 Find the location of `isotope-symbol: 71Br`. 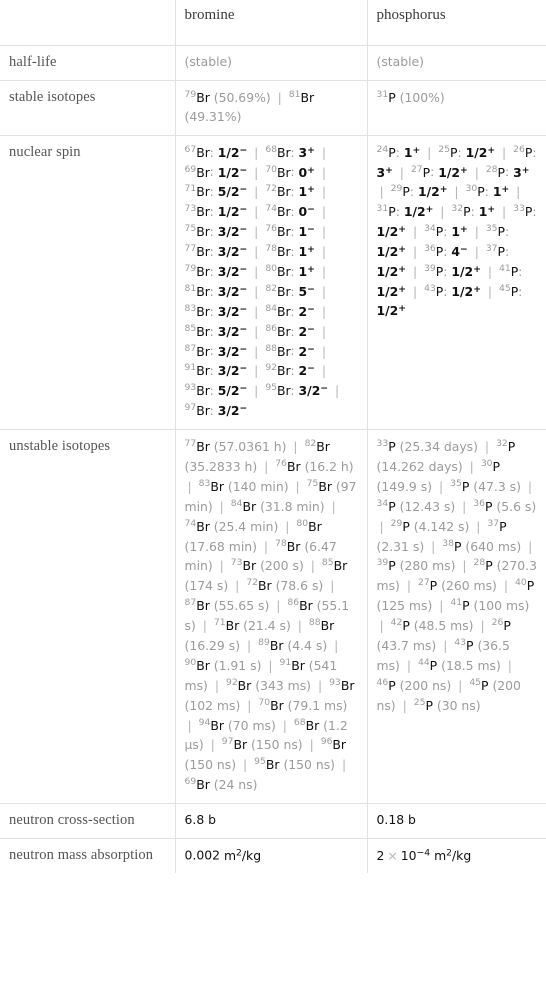

isotope-symbol: 71Br is located at coordinates (226, 625).